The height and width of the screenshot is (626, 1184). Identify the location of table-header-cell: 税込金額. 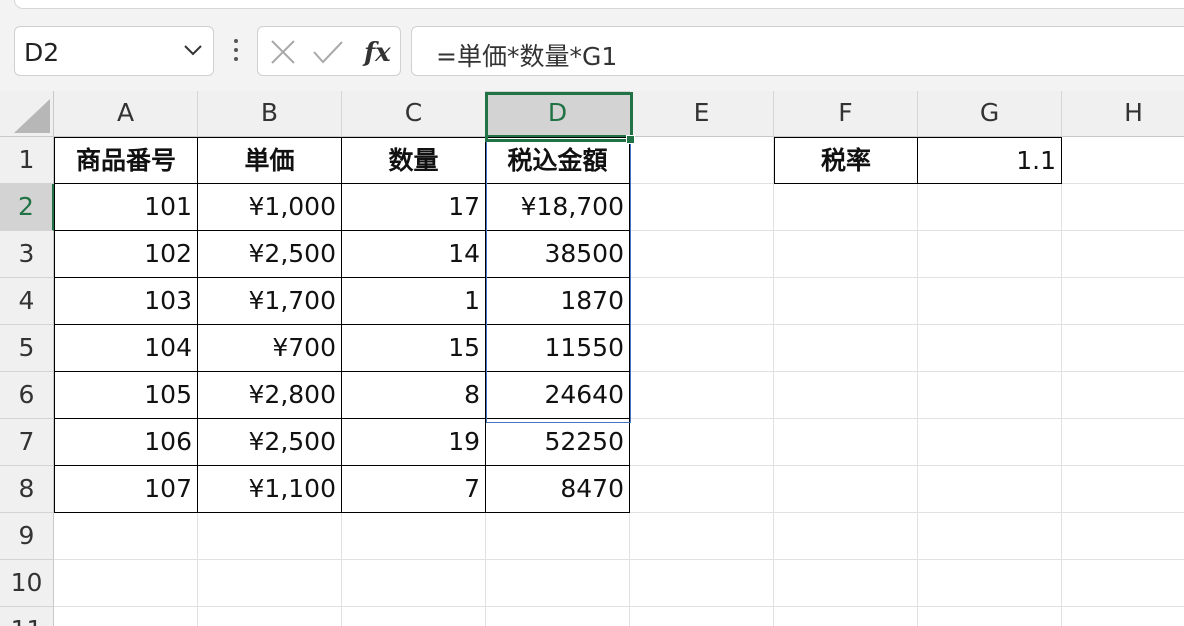
(558, 160).